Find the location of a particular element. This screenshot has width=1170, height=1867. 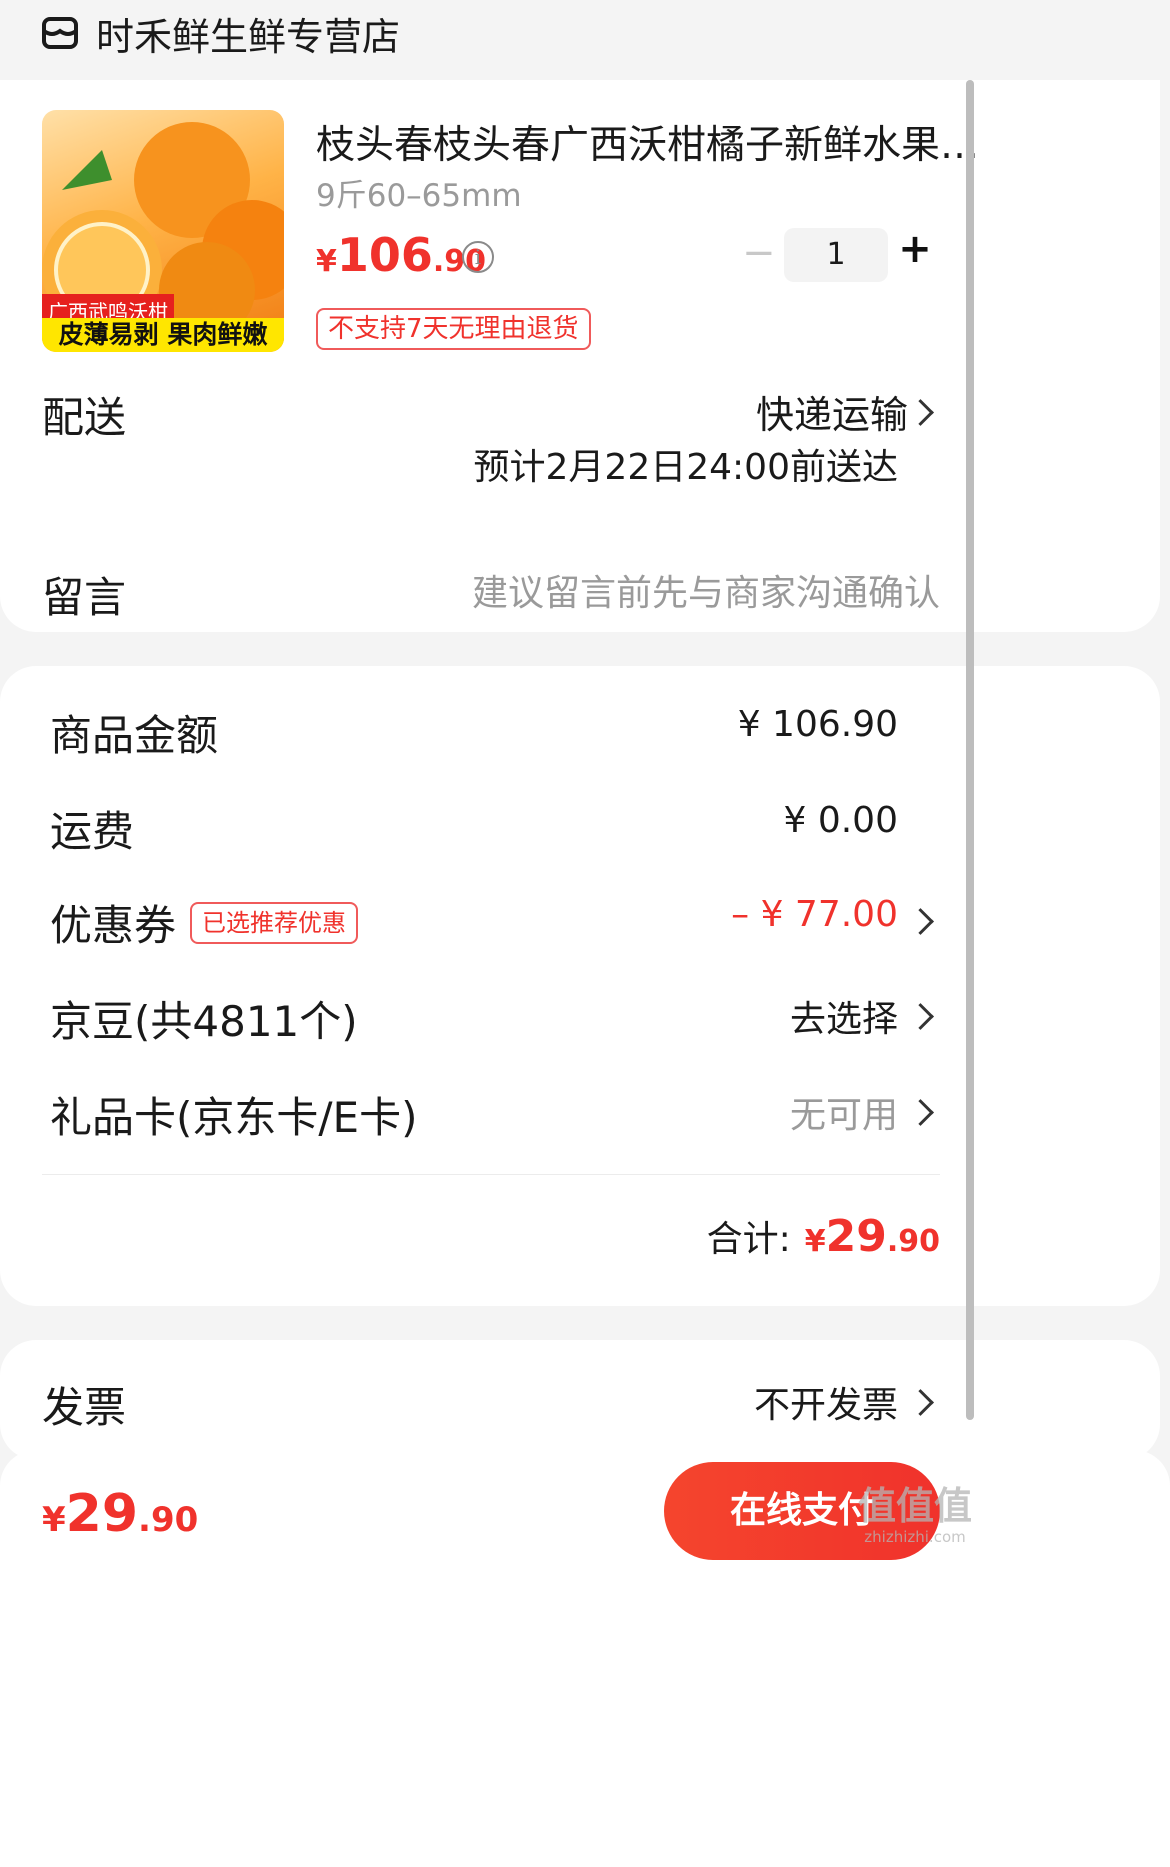

delivery-label: 配送 is located at coordinates (84, 417).